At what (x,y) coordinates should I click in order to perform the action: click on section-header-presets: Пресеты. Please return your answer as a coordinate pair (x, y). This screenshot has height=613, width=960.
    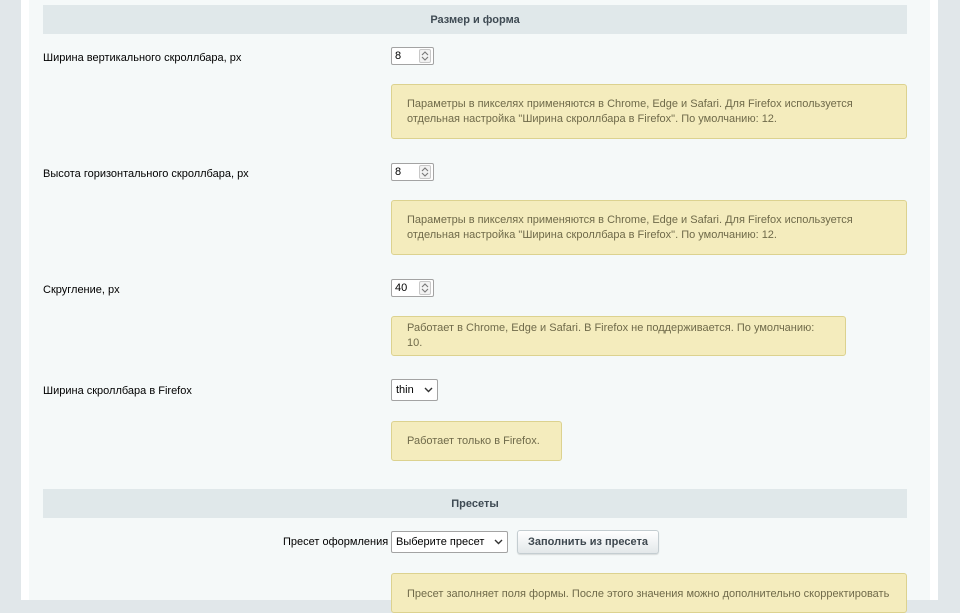
    Looking at the image, I should click on (475, 503).